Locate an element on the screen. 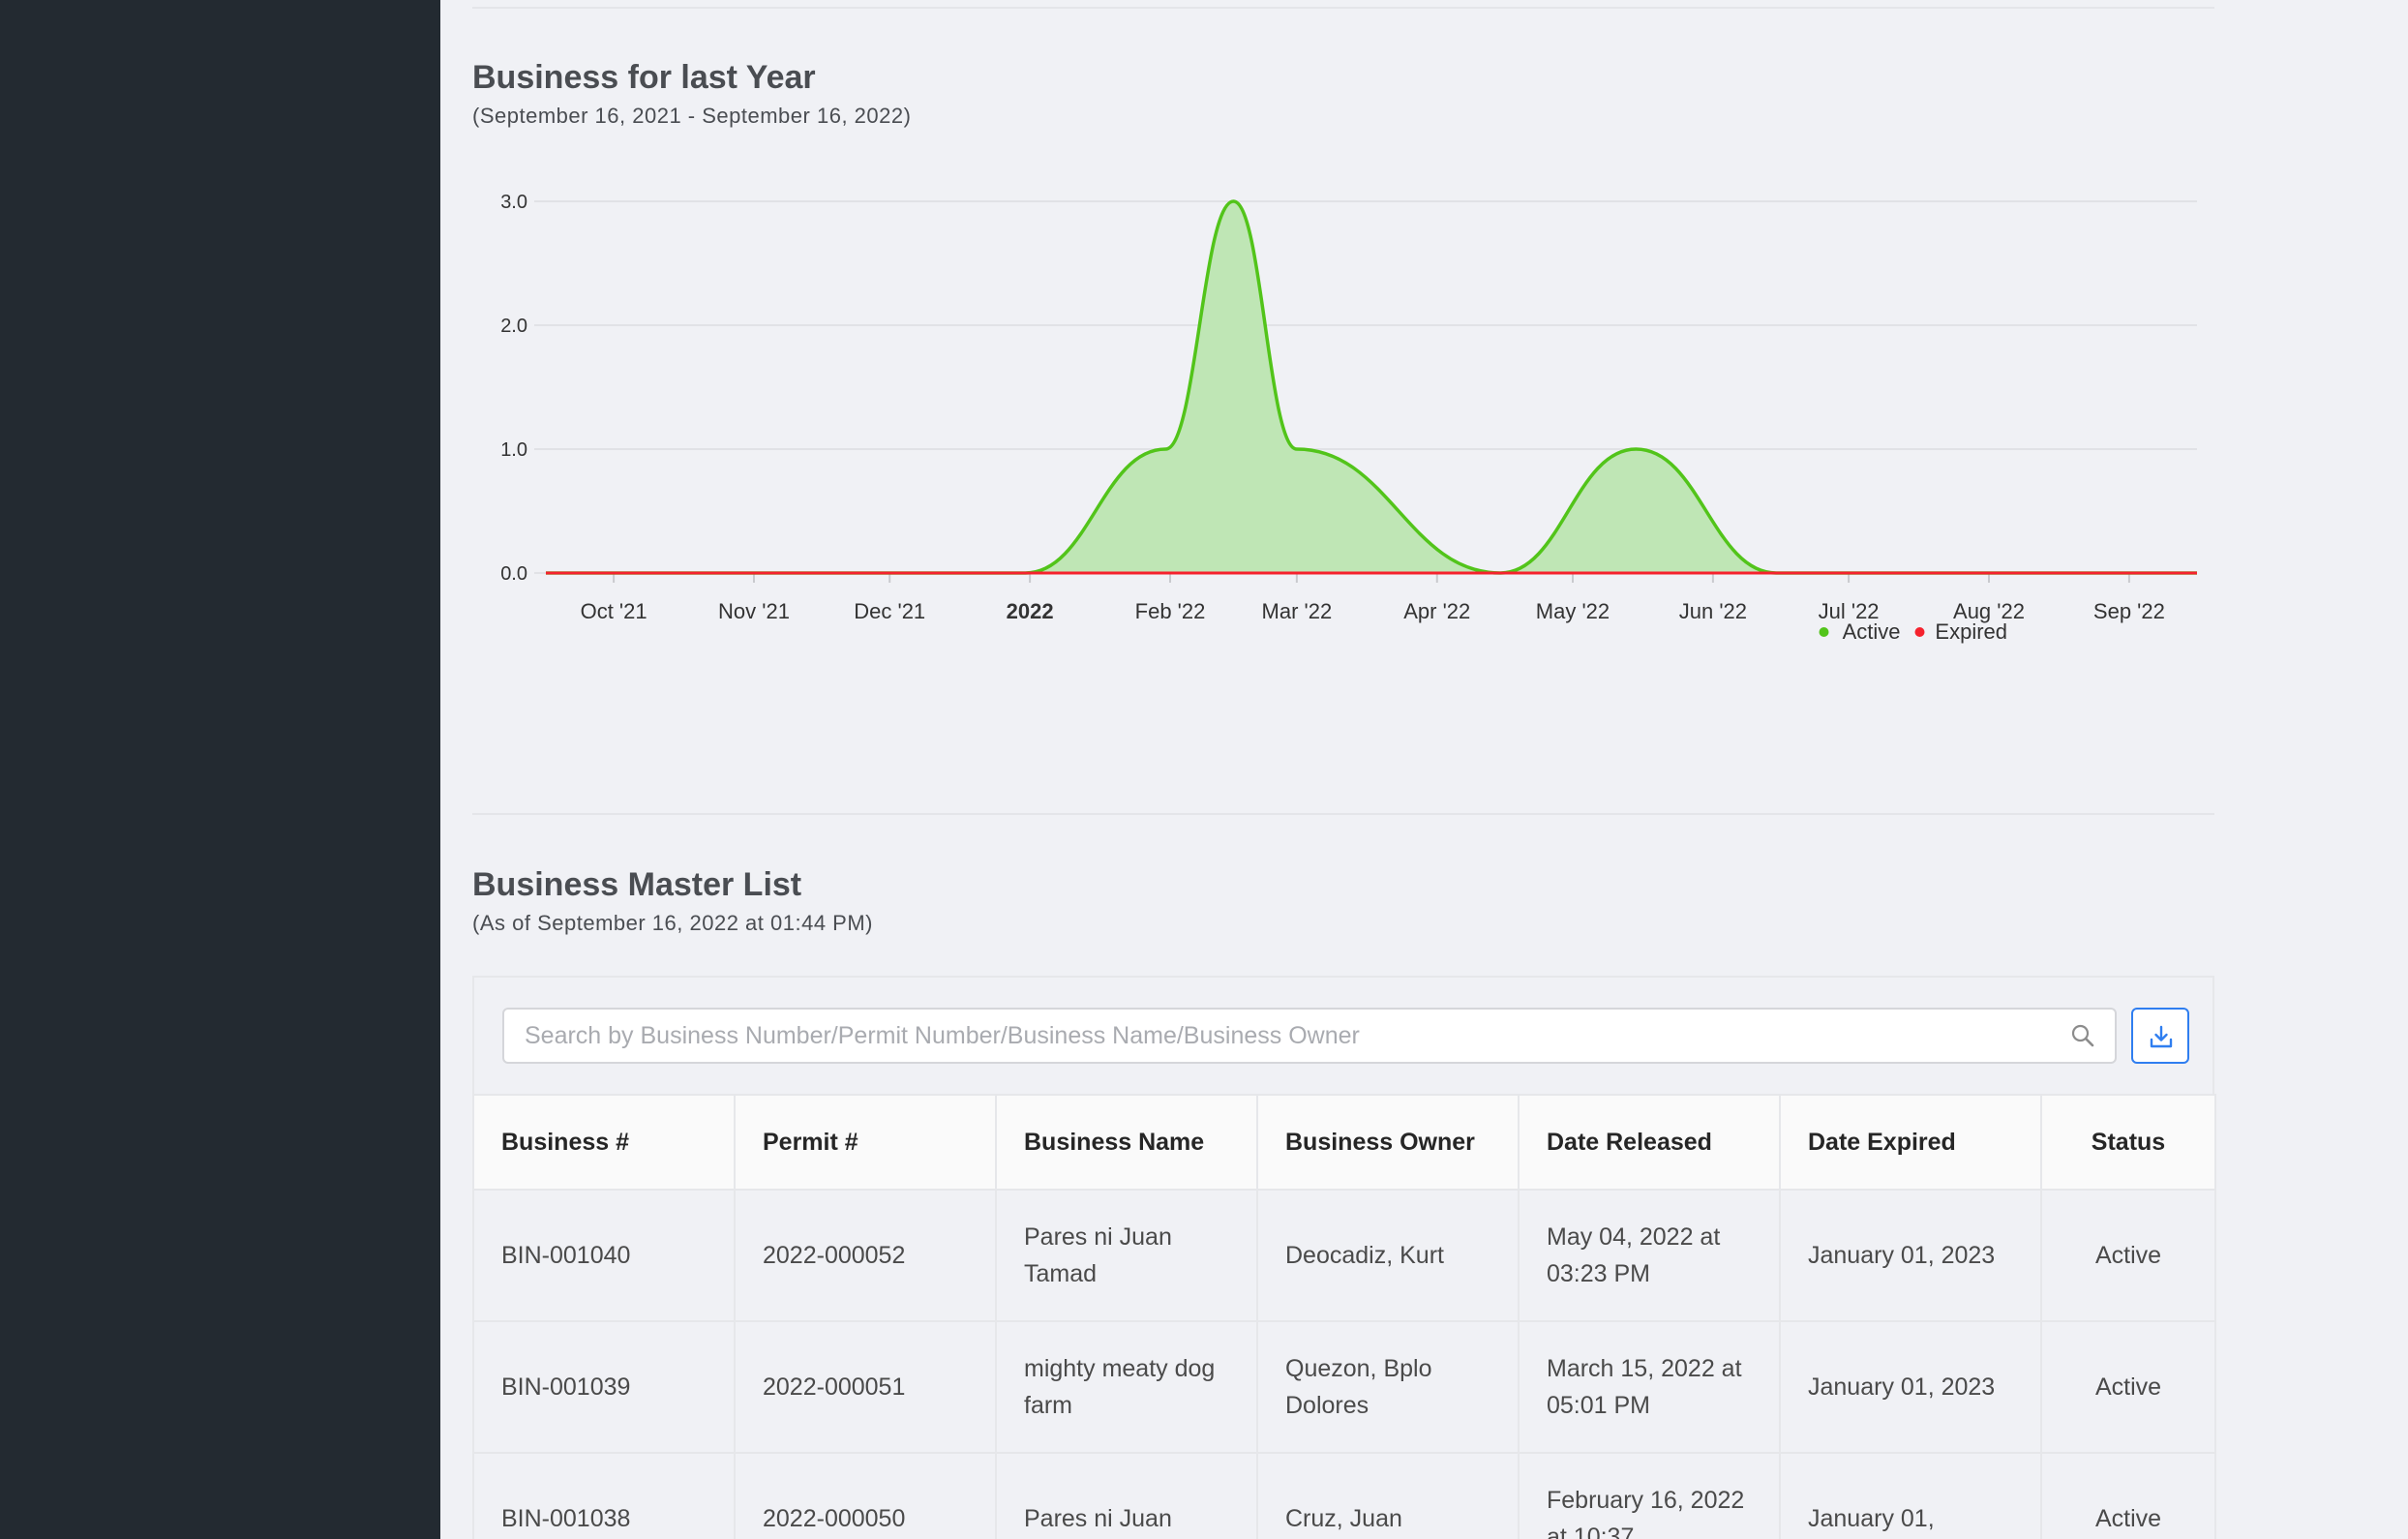 The height and width of the screenshot is (1539, 2408). cell-business-name: Pares ni Juan Tamad is located at coordinates (1126, 1255).